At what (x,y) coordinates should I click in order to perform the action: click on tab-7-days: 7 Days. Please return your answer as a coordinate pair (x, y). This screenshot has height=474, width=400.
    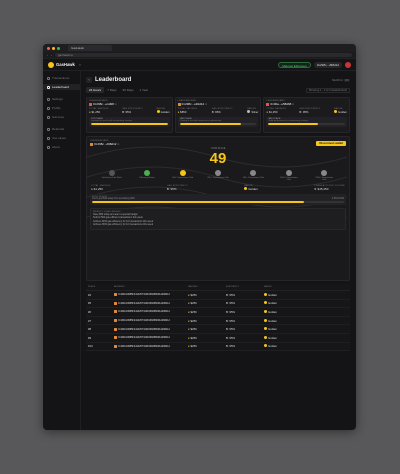
    Looking at the image, I should click on (111, 90).